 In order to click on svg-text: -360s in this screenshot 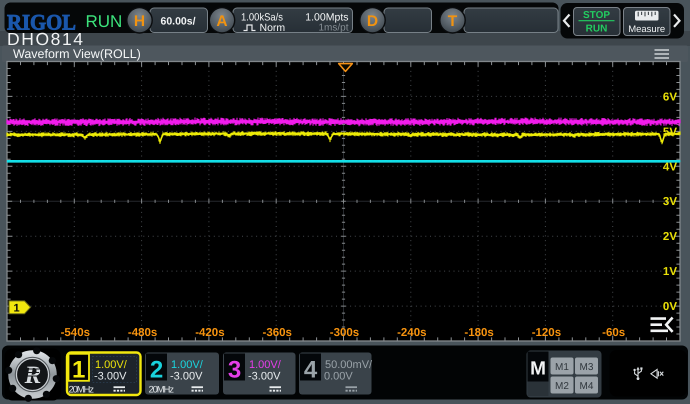, I will do `click(276, 333)`.